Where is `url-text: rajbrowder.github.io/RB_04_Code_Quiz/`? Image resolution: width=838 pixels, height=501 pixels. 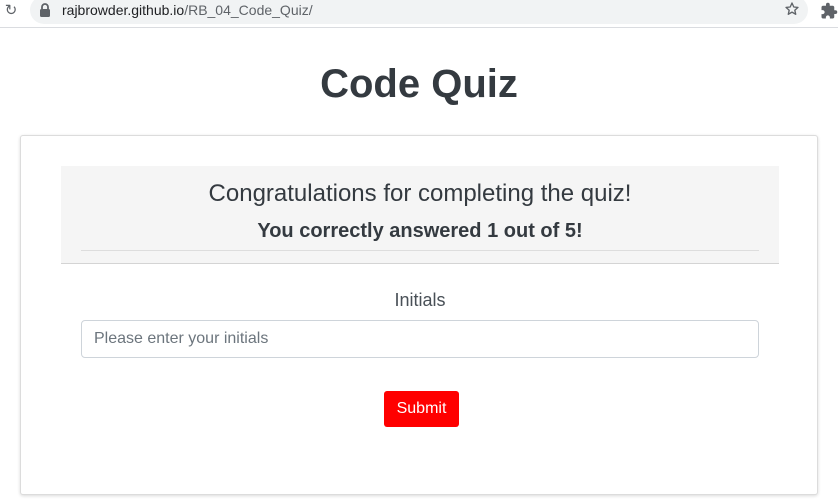 url-text: rajbrowder.github.io/RB_04_Code_Quiz/ is located at coordinates (187, 10).